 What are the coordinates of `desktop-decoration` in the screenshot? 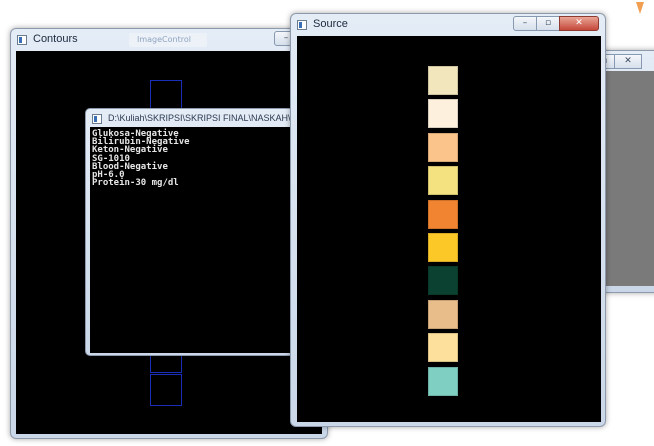 It's located at (640, 8).